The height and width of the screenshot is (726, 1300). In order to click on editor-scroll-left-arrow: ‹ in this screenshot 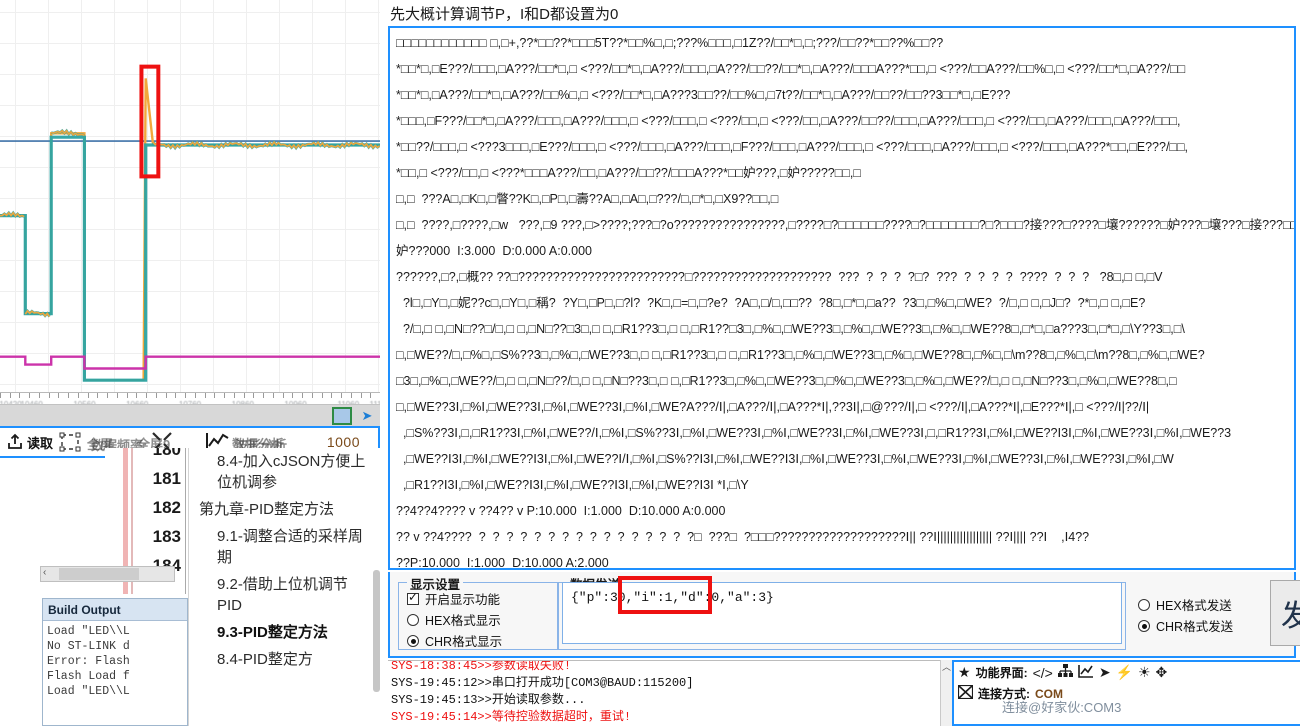, I will do `click(44, 572)`.